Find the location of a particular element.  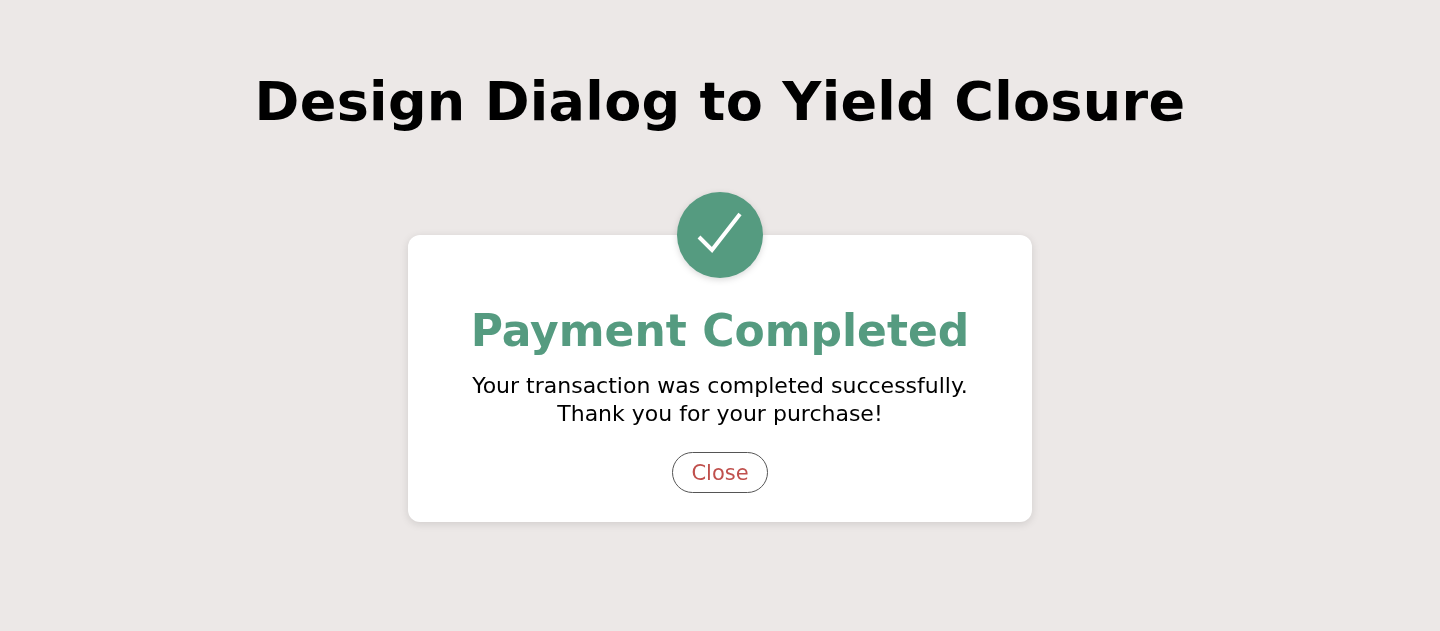

dialog-heading: Payment Completed is located at coordinates (720, 331).